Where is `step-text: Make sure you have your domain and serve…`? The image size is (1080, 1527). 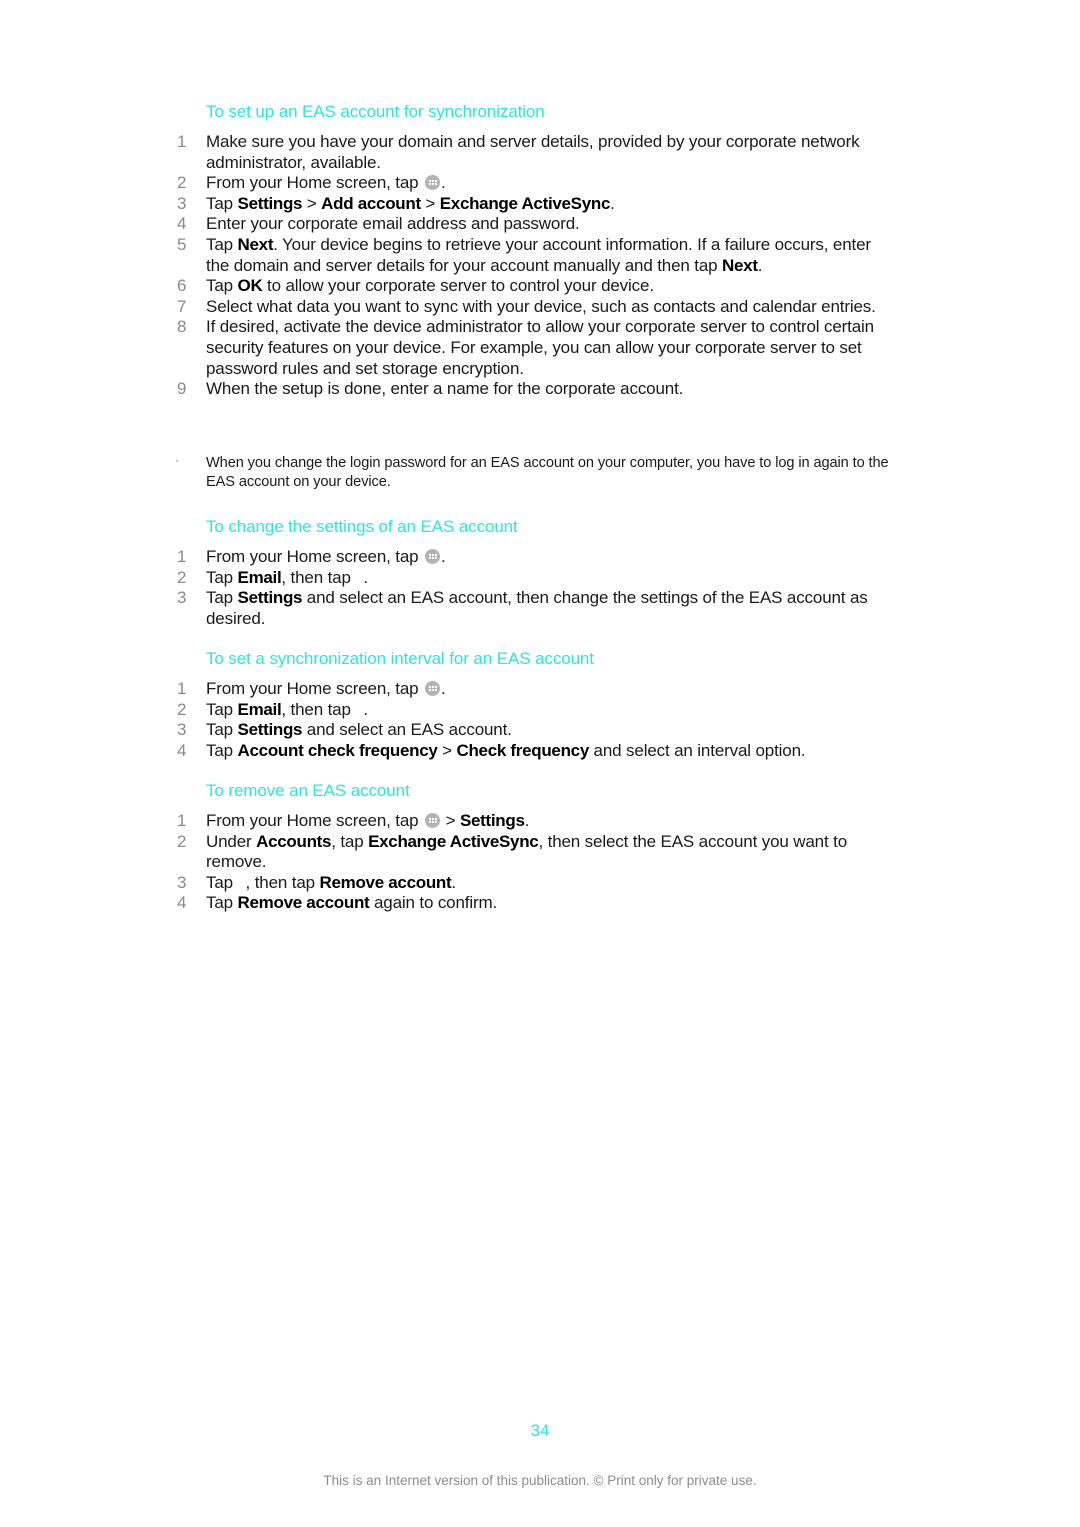 step-text: Make sure you have your domain and serve… is located at coordinates (533, 152).